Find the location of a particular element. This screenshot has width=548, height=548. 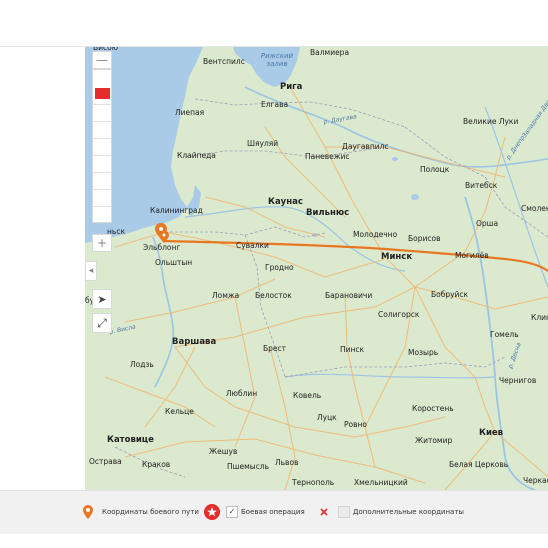

zoom-slider is located at coordinates (102, 146).